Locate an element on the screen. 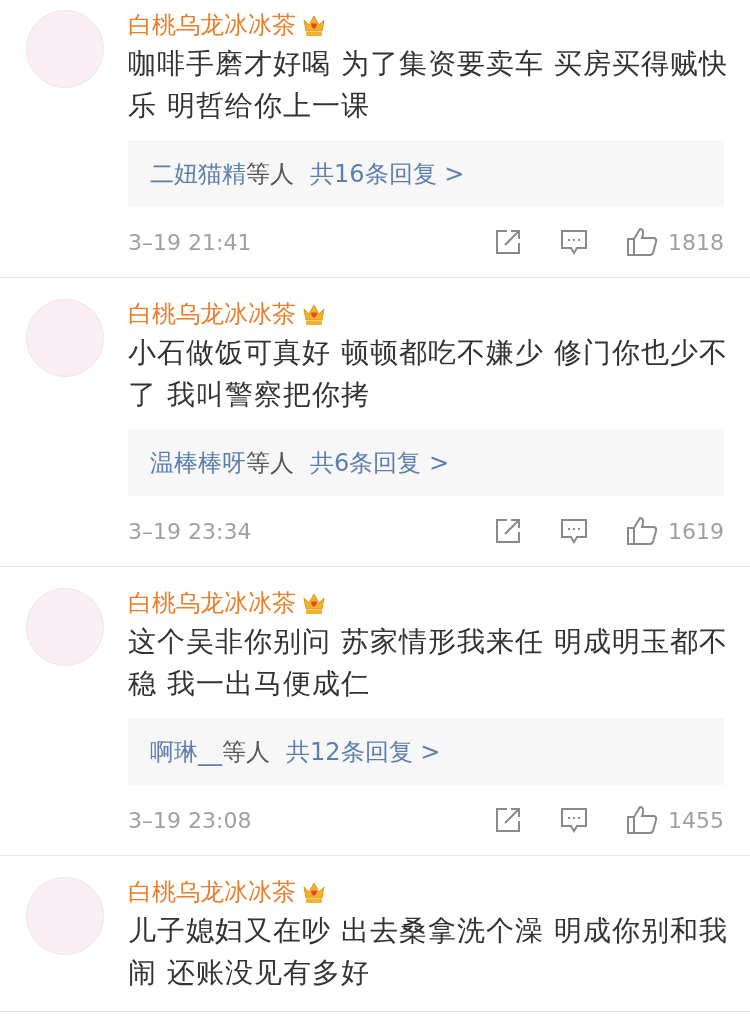  replies-panel: 温棒棒呀等人 共6条回复 > is located at coordinates (426, 462).